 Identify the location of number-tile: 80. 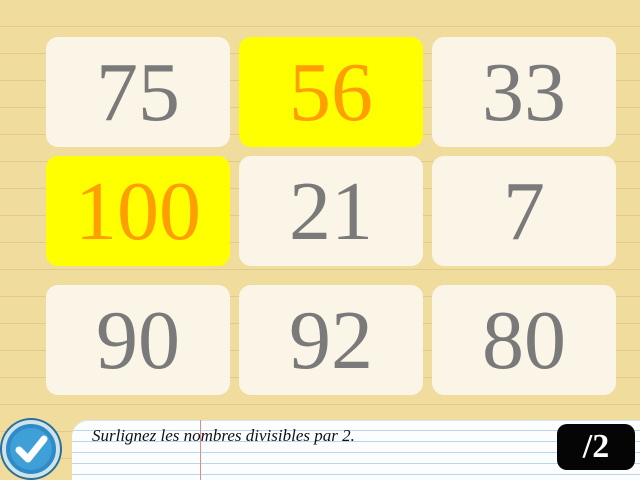
(524, 340).